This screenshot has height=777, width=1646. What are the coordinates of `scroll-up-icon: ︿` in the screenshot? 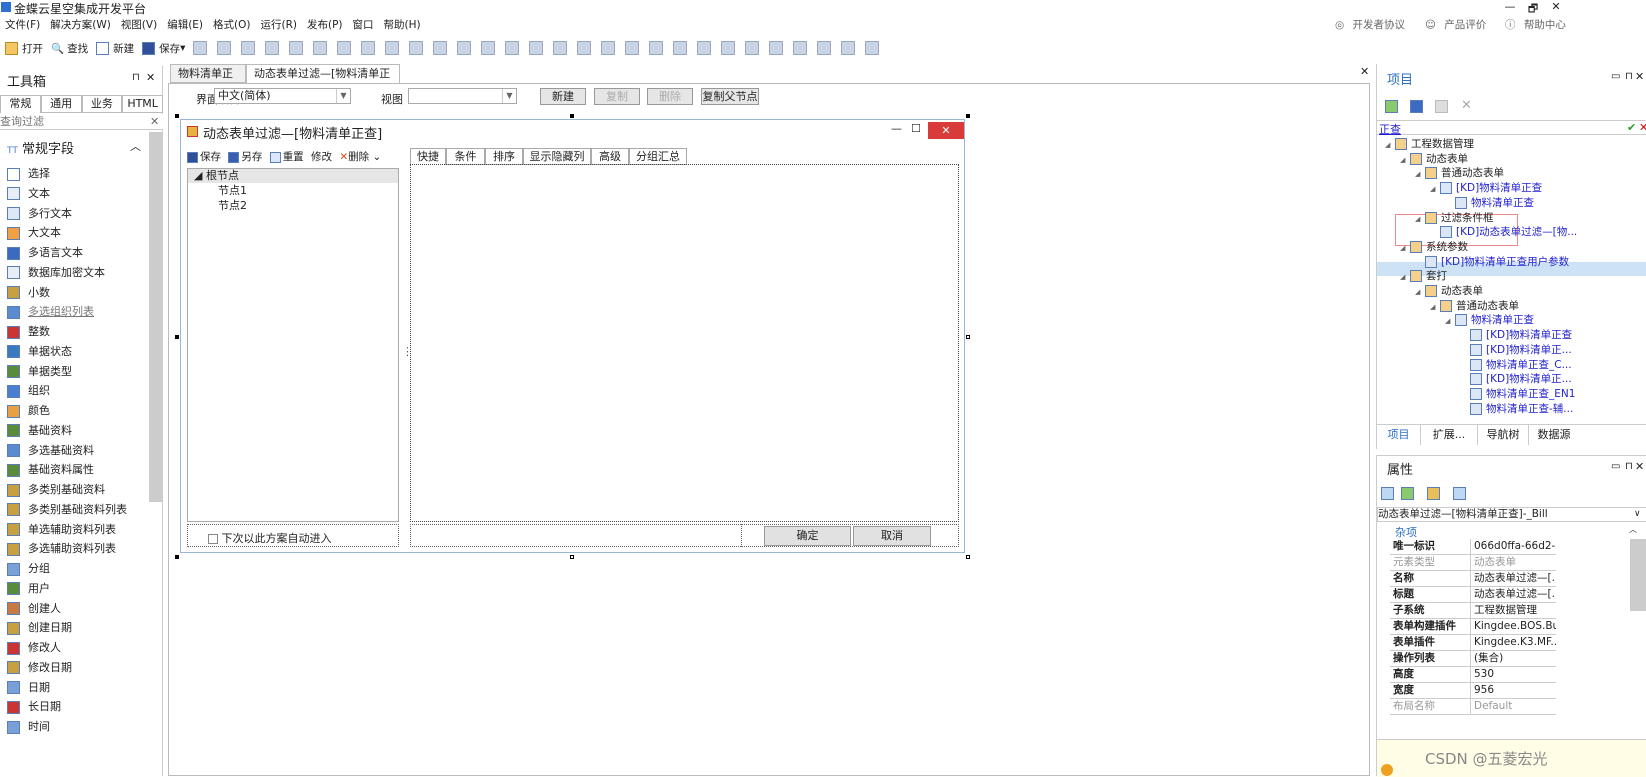 It's located at (1633, 529).